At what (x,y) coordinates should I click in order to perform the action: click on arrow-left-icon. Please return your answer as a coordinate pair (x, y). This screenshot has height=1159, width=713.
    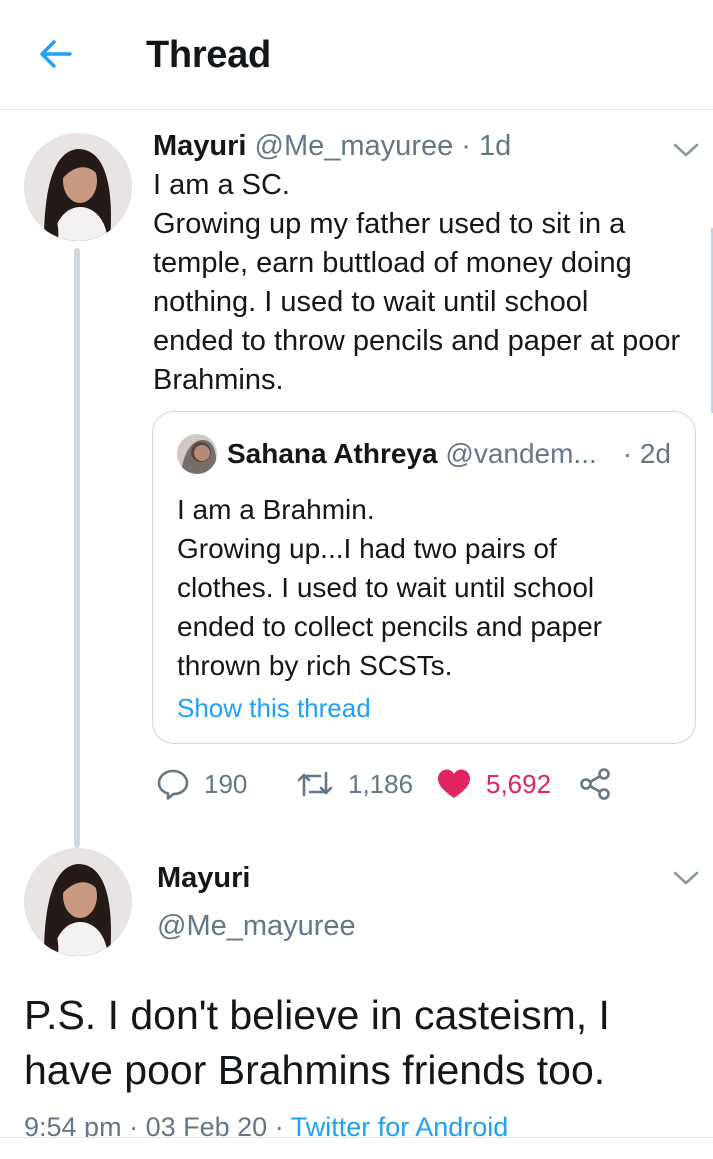
    Looking at the image, I should click on (56, 54).